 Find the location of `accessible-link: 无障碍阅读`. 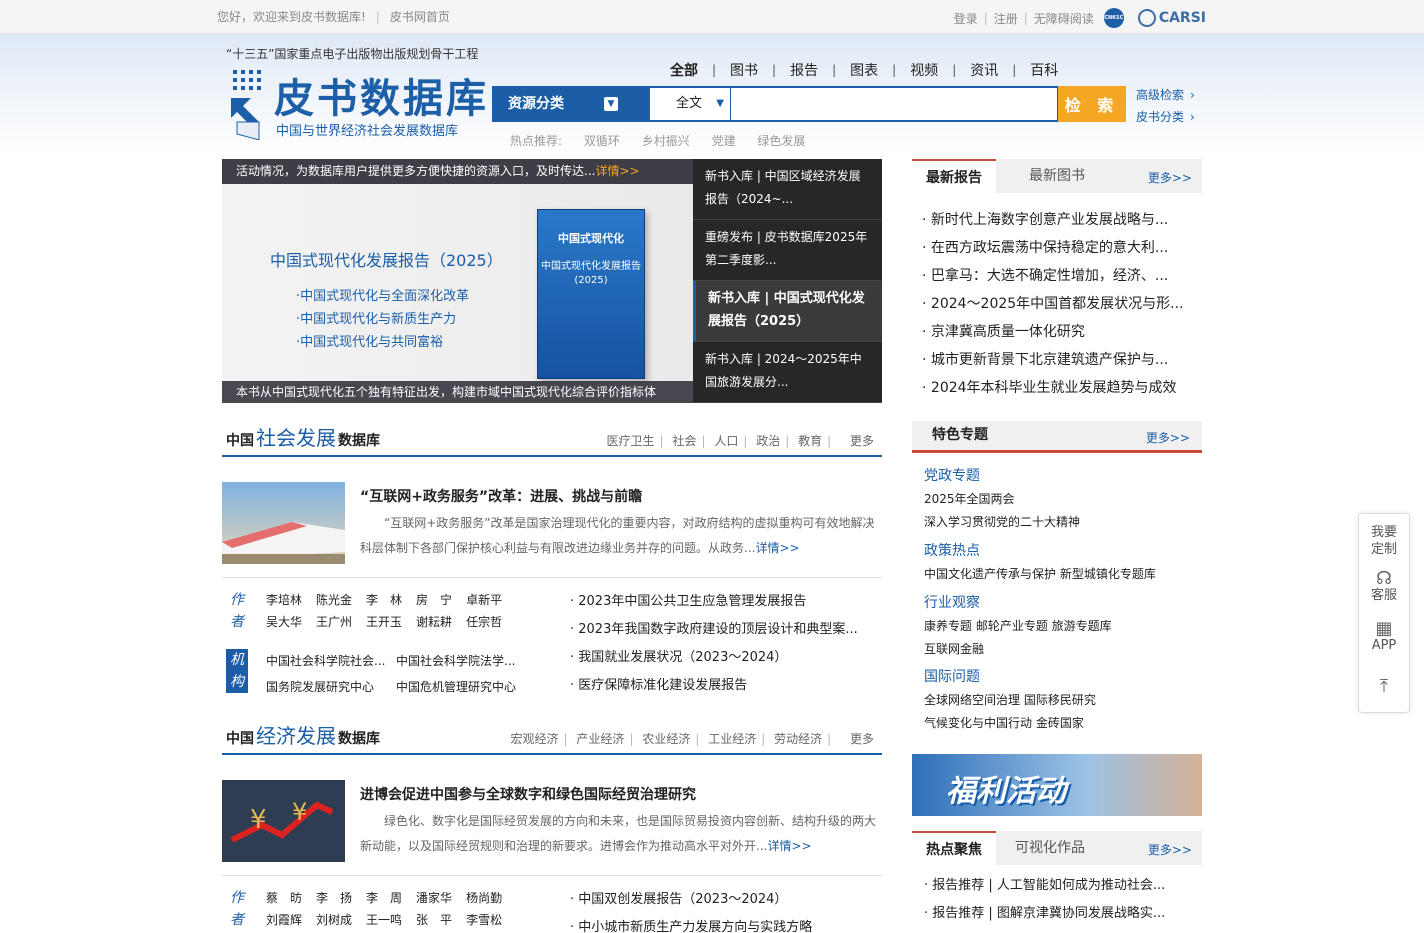

accessible-link: 无障碍阅读 is located at coordinates (1064, 18).